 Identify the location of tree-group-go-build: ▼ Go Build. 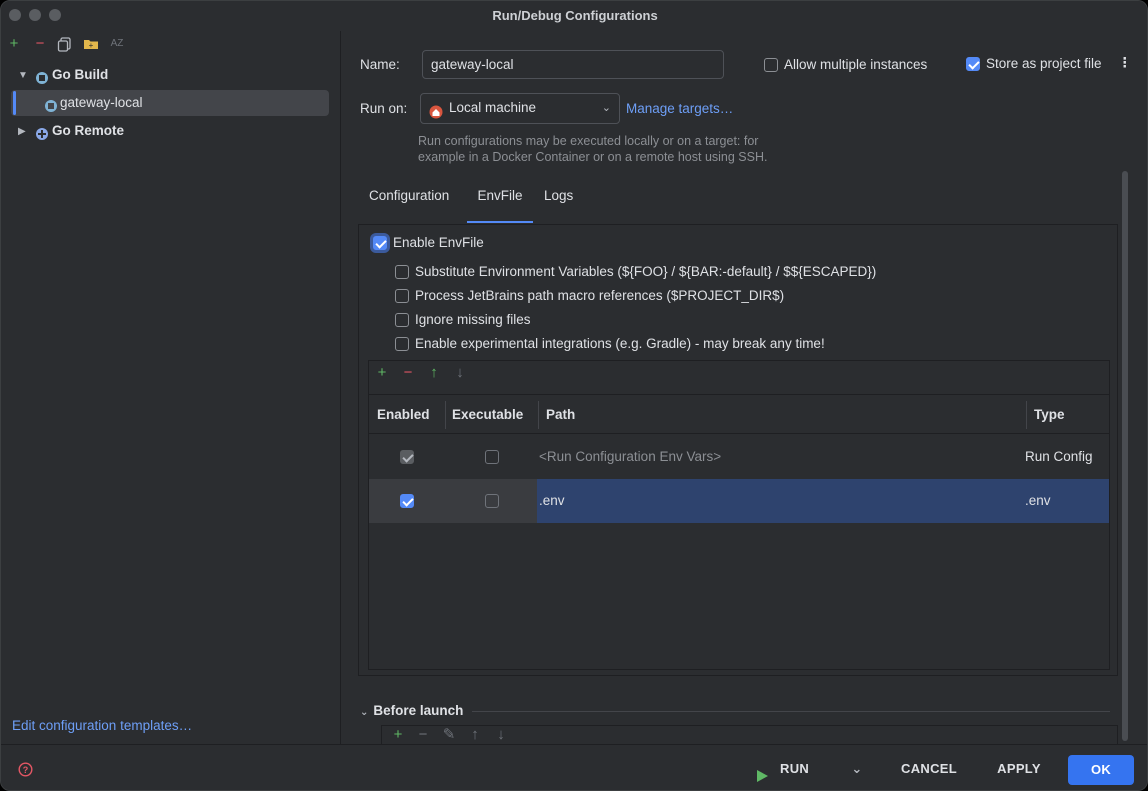
(170, 75).